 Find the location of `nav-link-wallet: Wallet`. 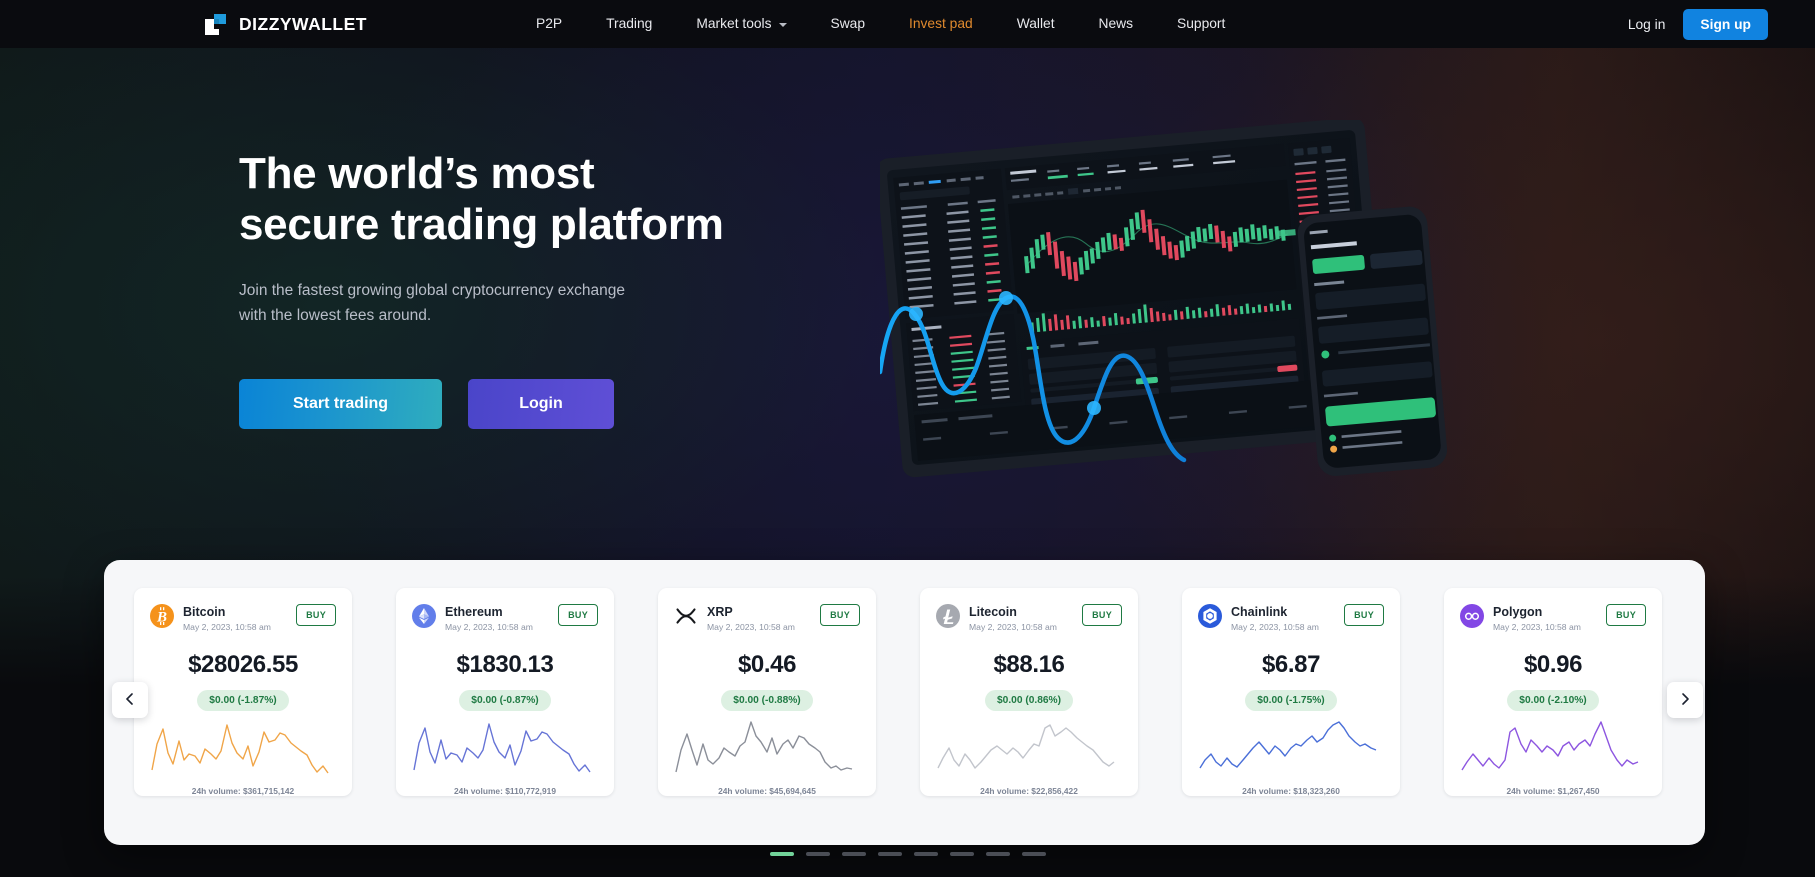

nav-link-wallet: Wallet is located at coordinates (1036, 24).